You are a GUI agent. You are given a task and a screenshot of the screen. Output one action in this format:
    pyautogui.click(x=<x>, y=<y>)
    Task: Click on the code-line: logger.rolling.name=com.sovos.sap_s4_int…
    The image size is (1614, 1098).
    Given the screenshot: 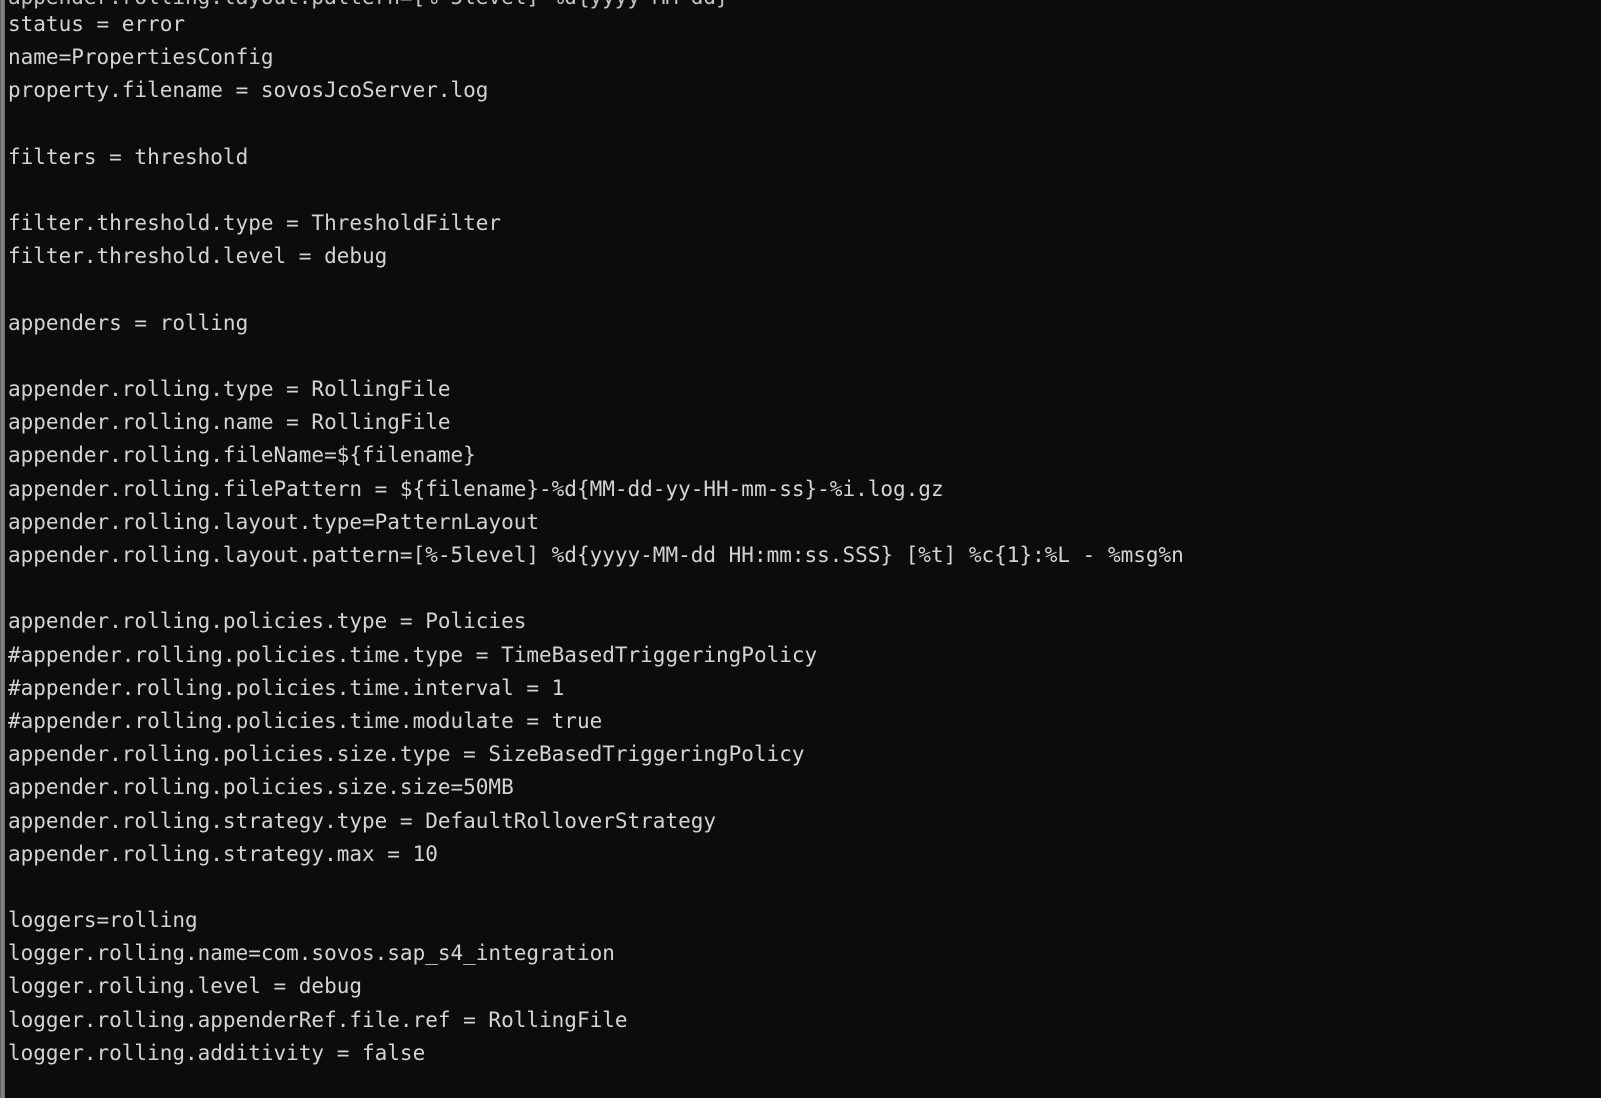 What is the action you would take?
    pyautogui.click(x=311, y=953)
    